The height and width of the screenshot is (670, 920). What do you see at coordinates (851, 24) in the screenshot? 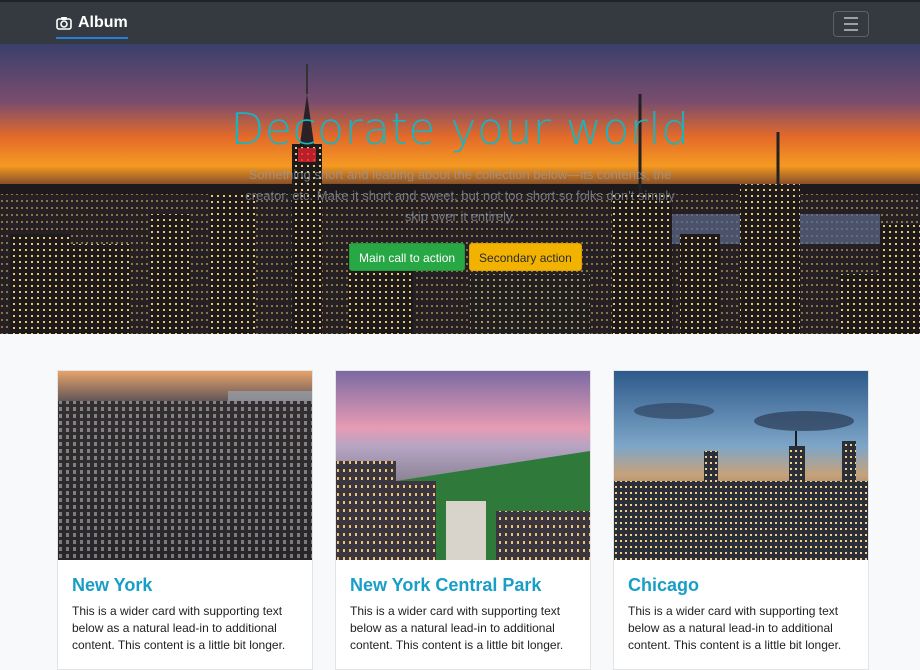
I see `navbar-toggler-button` at bounding box center [851, 24].